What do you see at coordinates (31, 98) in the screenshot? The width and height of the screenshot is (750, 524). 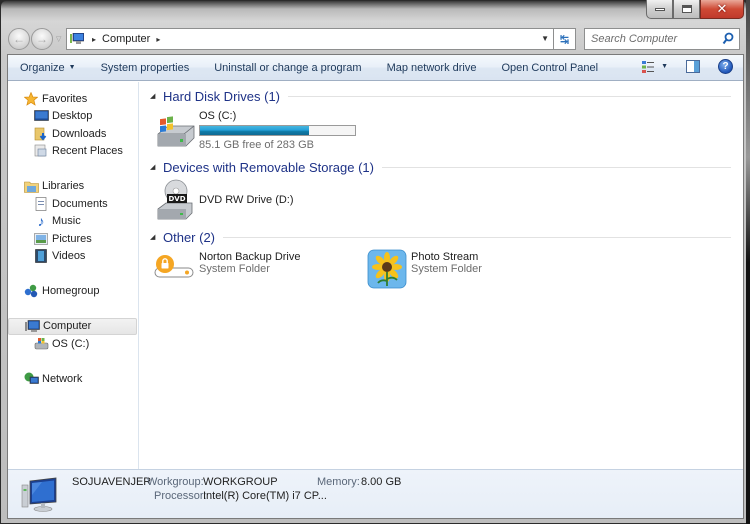 I see `star-icon` at bounding box center [31, 98].